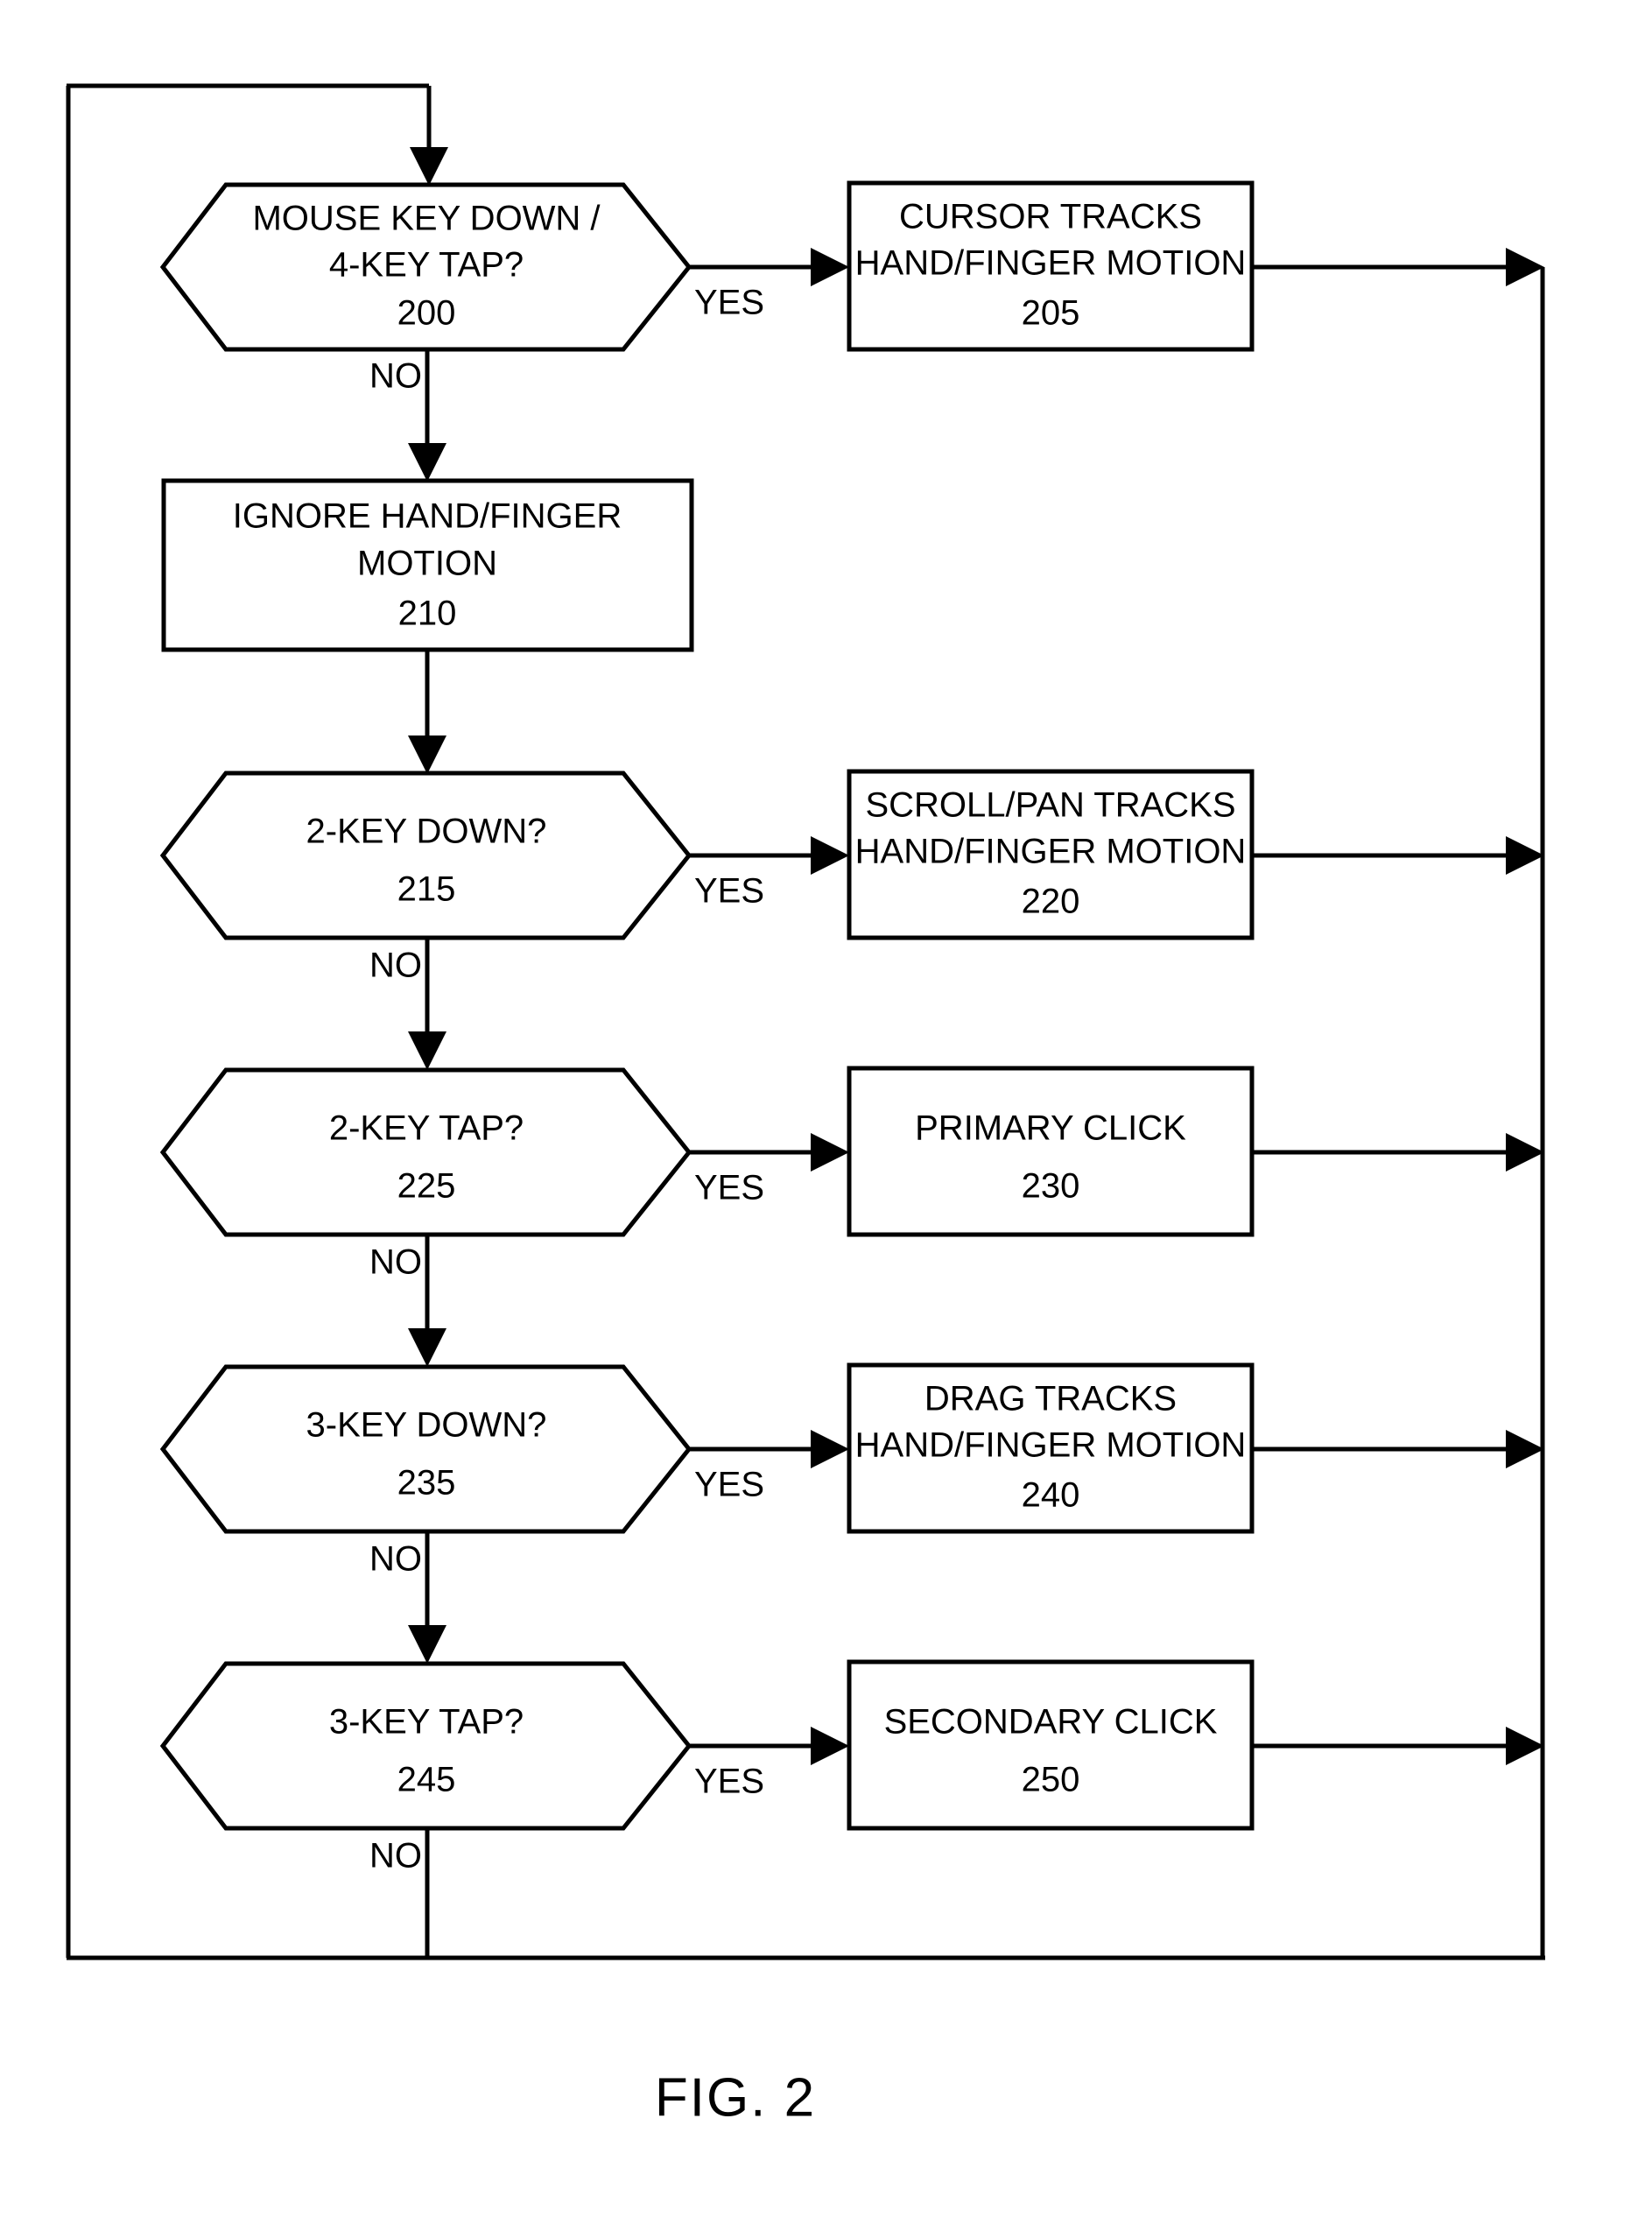 This screenshot has height=2217, width=1652. What do you see at coordinates (1050, 1128) in the screenshot?
I see `node-230-line1: PRIMARY CLICK` at bounding box center [1050, 1128].